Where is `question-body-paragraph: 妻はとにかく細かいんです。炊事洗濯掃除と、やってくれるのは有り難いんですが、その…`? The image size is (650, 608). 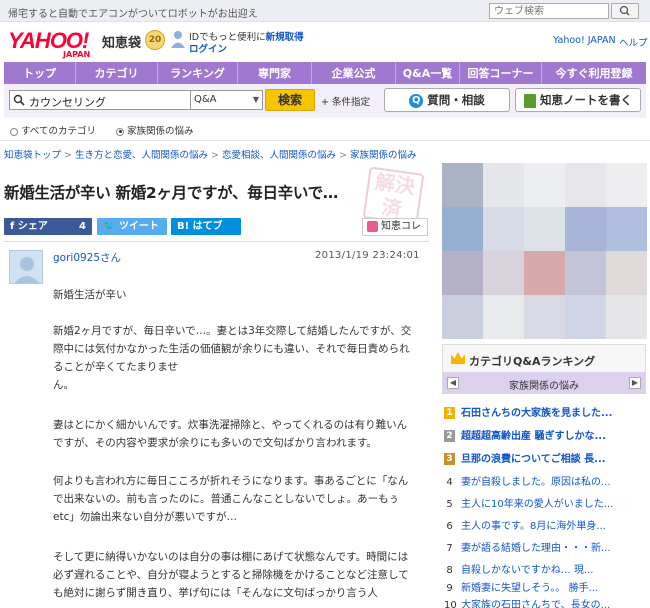
question-body-paragraph: 妻はとにかく細かいんです。炊事洗濯掃除と、やってくれるのは有り難いんですが、その… is located at coordinates (230, 434).